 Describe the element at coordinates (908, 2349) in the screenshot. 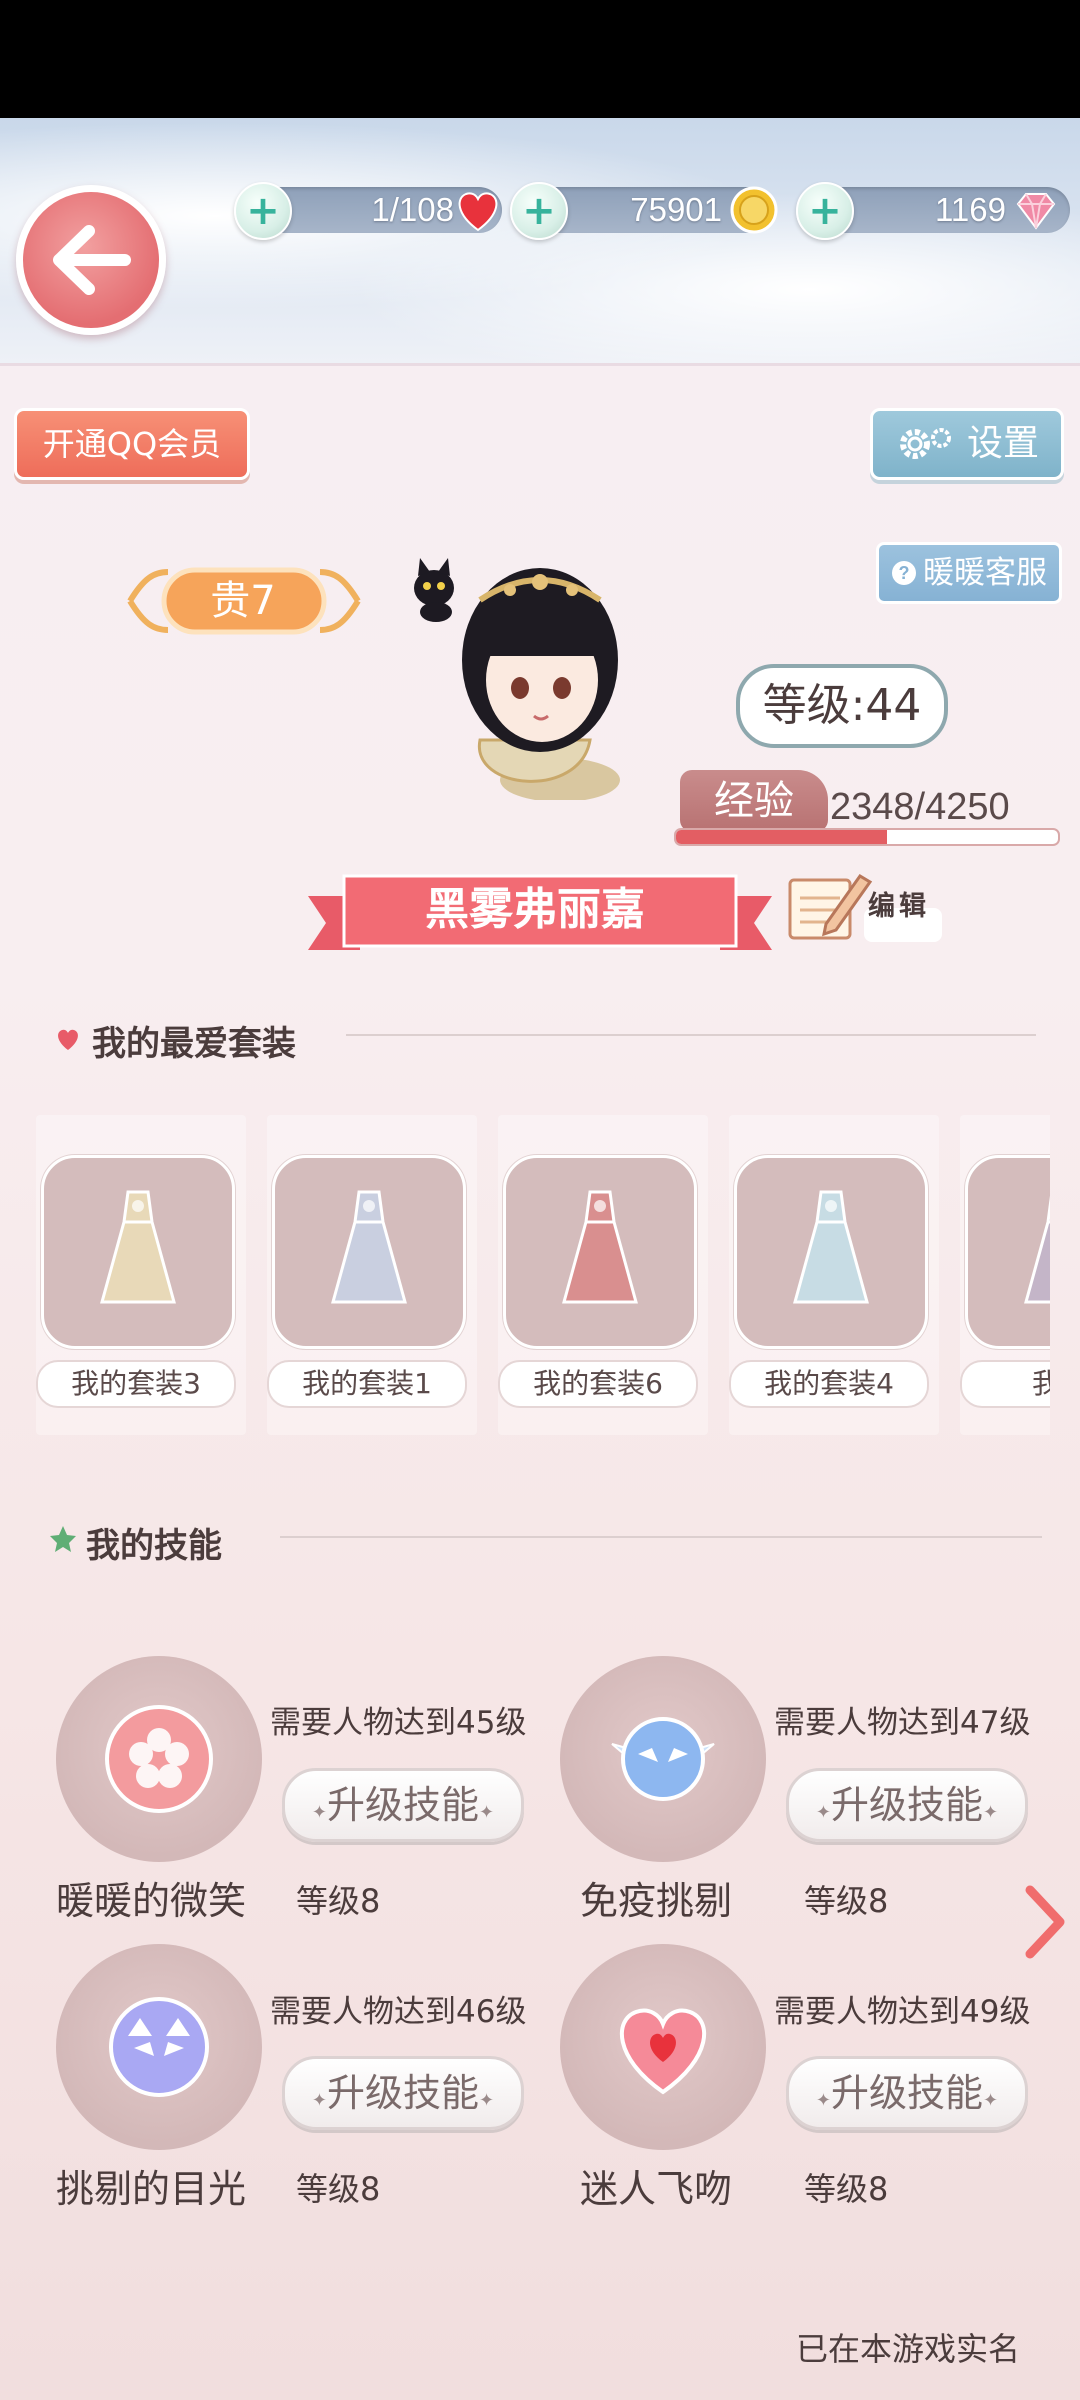

I see `realname-status: 已在本游戏实名` at that location.